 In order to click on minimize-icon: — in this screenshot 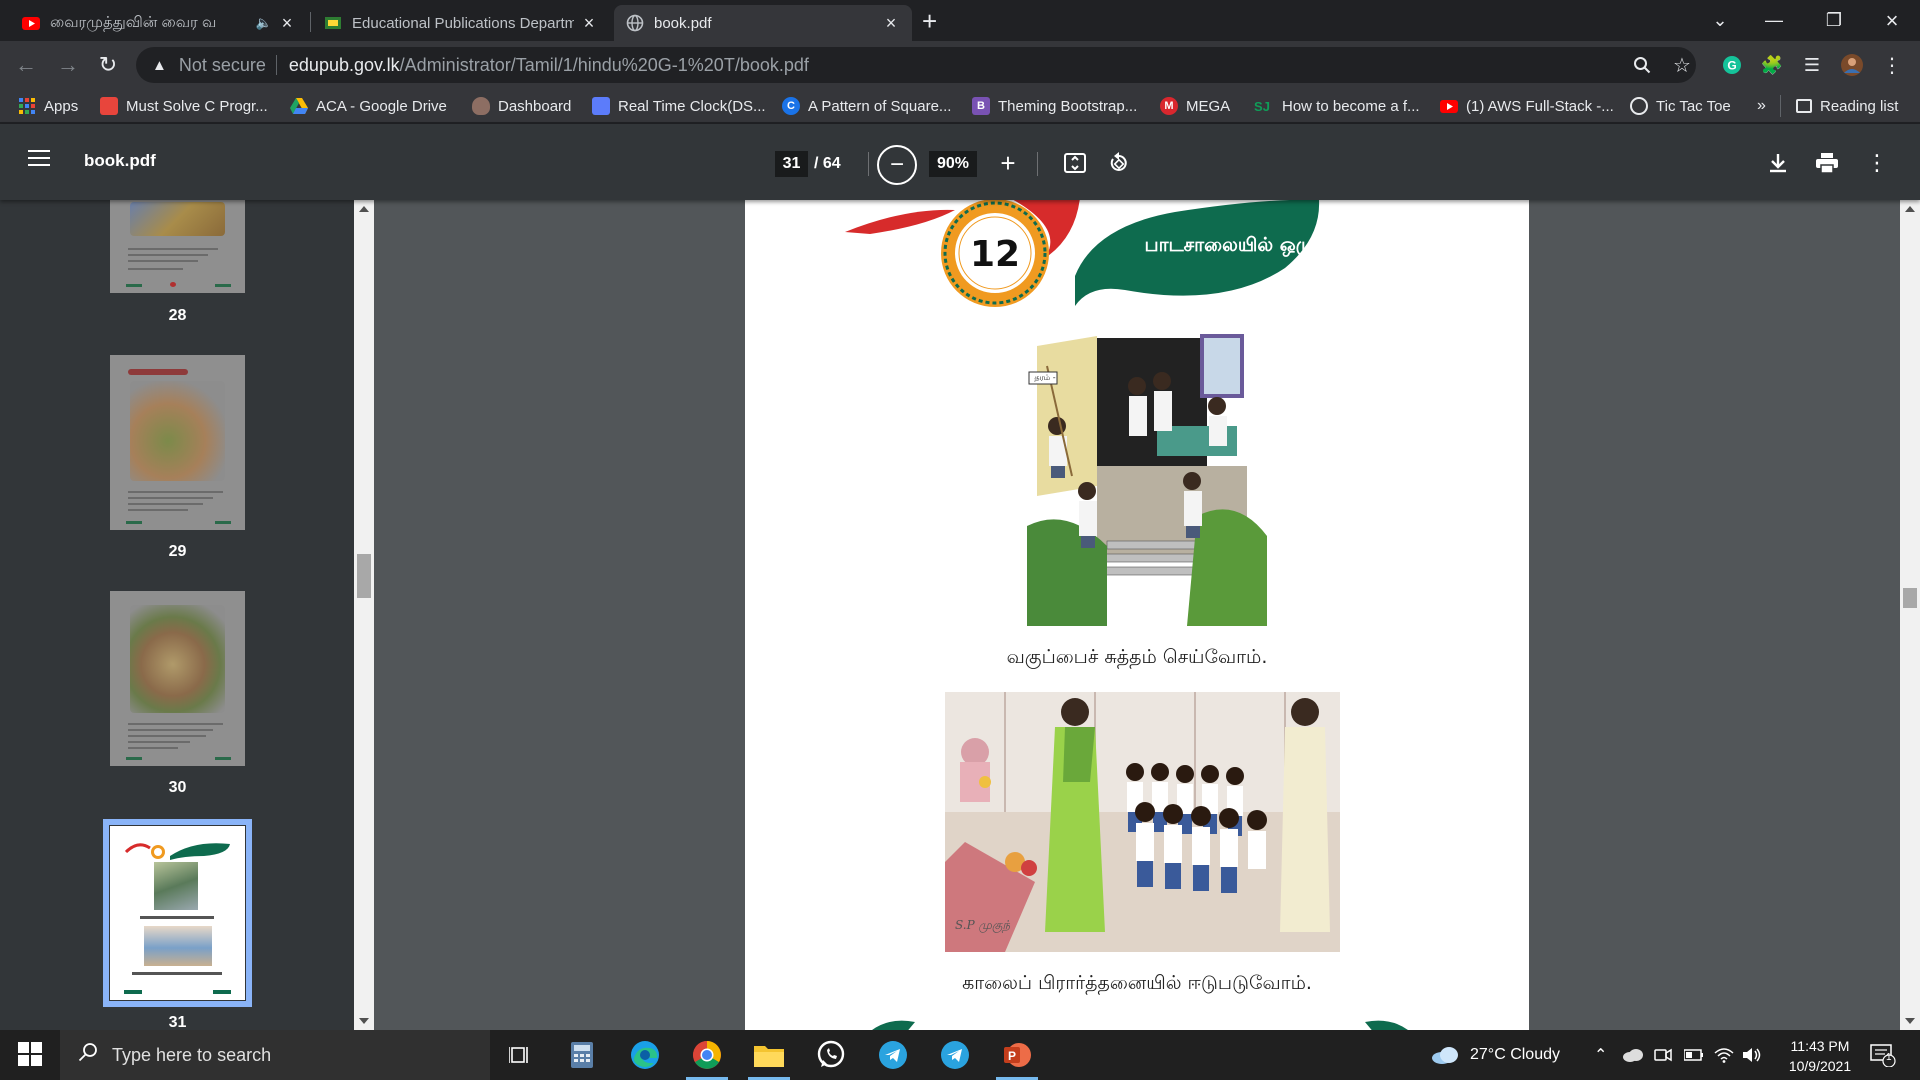, I will do `click(1774, 20)`.